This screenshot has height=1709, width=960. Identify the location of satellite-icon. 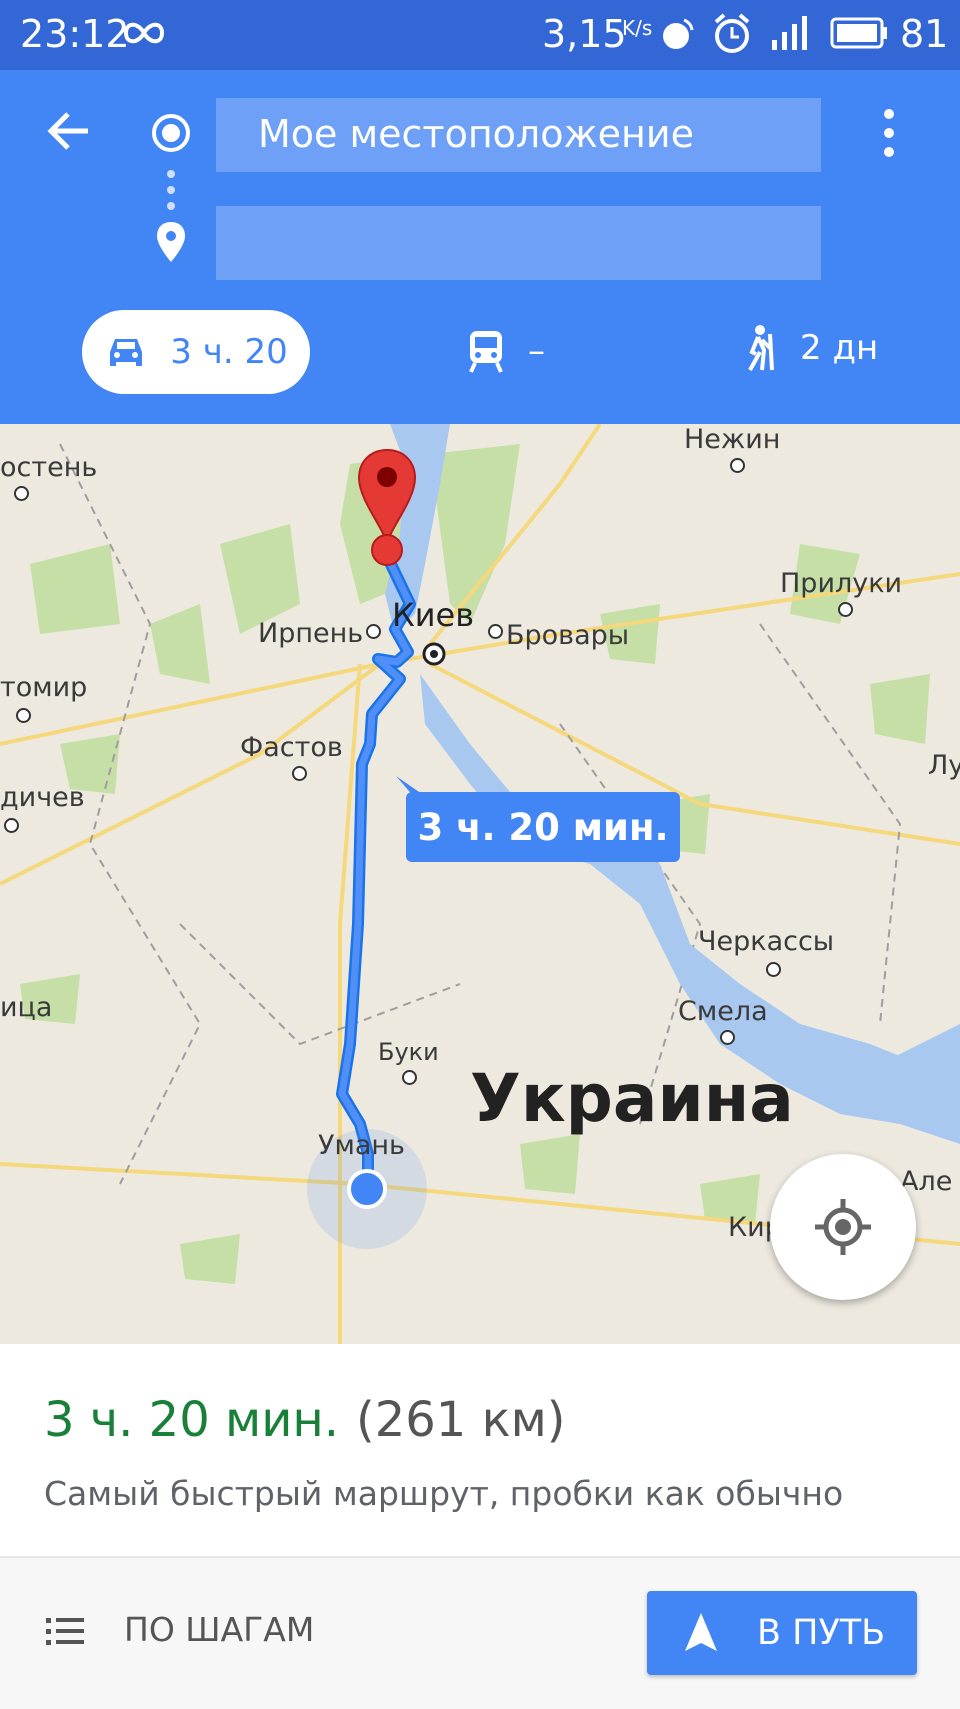
(678, 33).